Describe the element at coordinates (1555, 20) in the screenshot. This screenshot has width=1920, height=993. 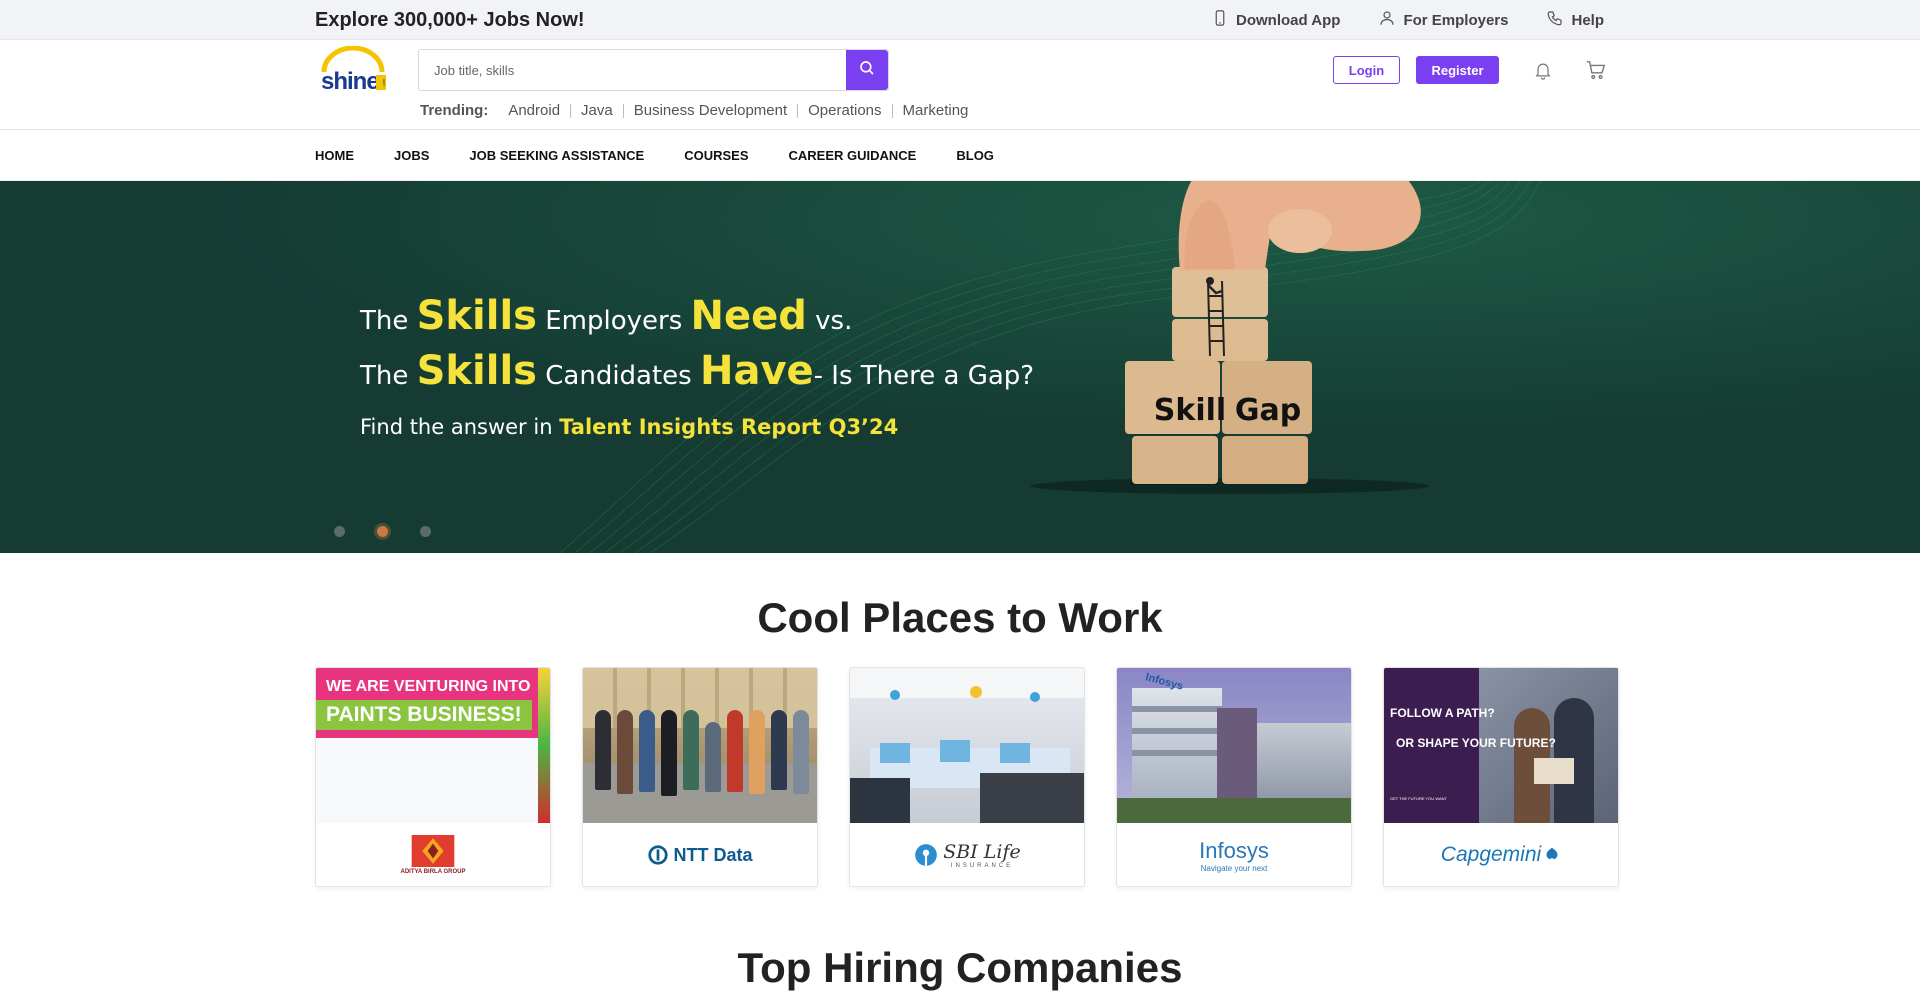
I see `headset-phone-icon` at that location.